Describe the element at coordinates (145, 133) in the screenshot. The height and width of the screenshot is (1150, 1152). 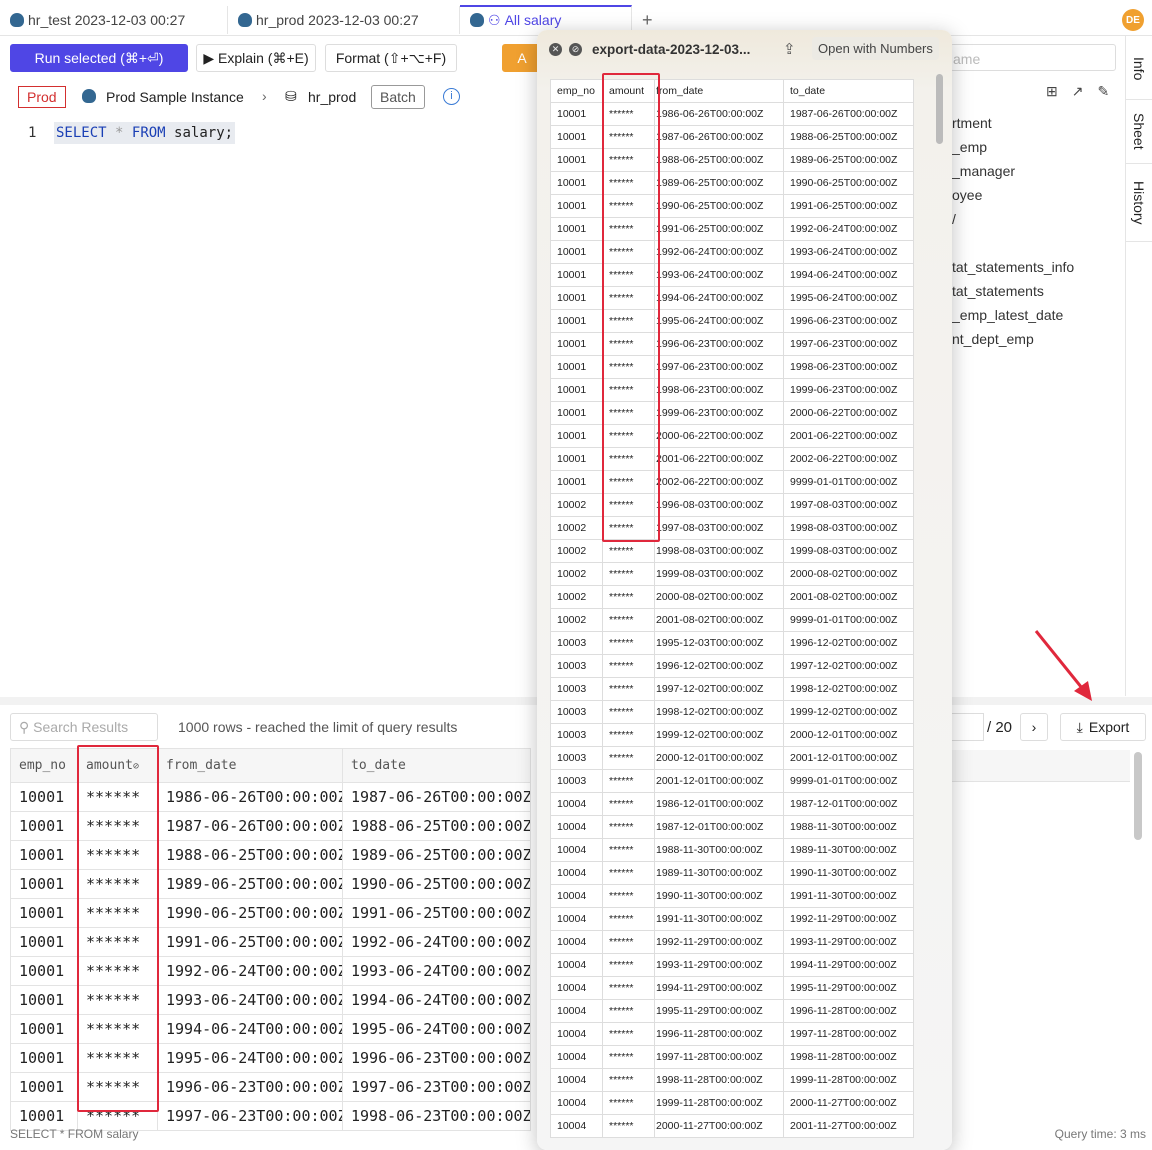
I see `sql-editor: SELECT * FROM salary;` at that location.